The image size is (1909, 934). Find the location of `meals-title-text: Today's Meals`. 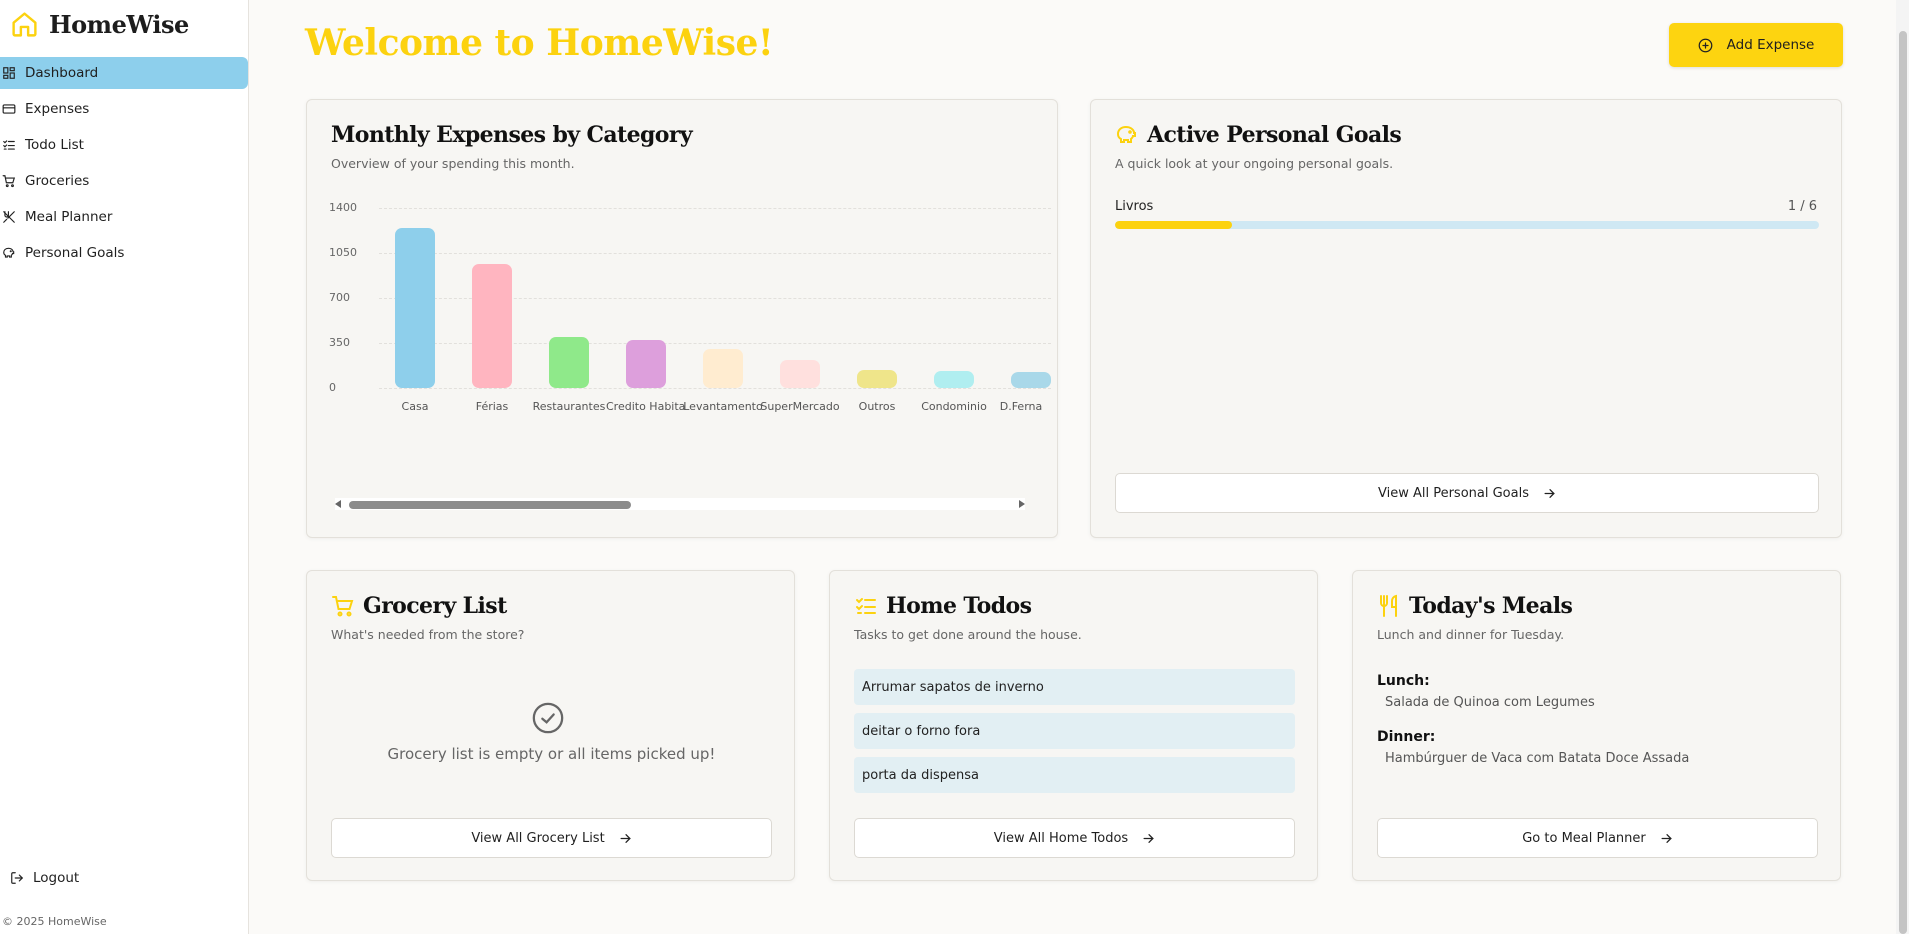

meals-title-text: Today's Meals is located at coordinates (1491, 606).